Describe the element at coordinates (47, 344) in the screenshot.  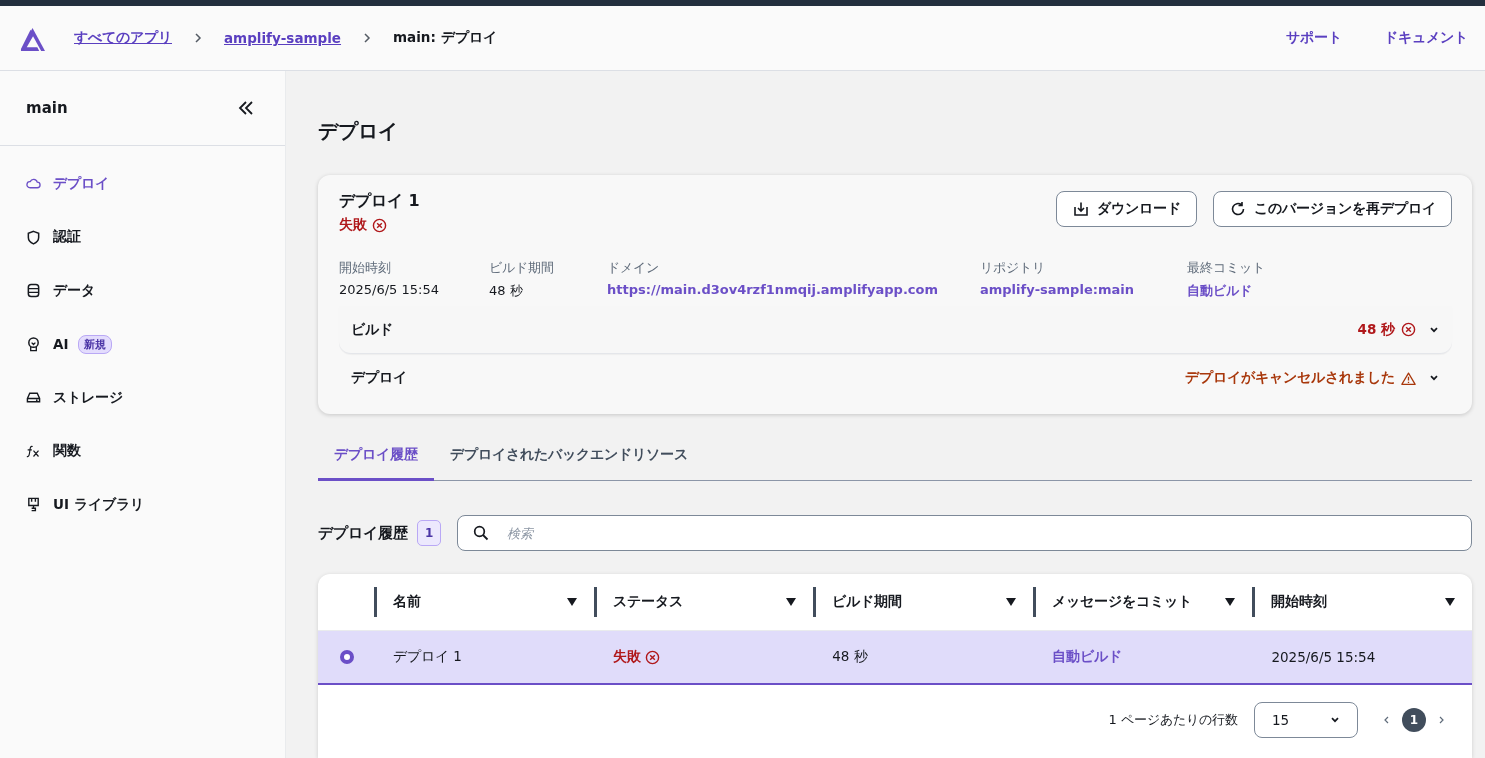
I see `sidebar-item: AI` at that location.